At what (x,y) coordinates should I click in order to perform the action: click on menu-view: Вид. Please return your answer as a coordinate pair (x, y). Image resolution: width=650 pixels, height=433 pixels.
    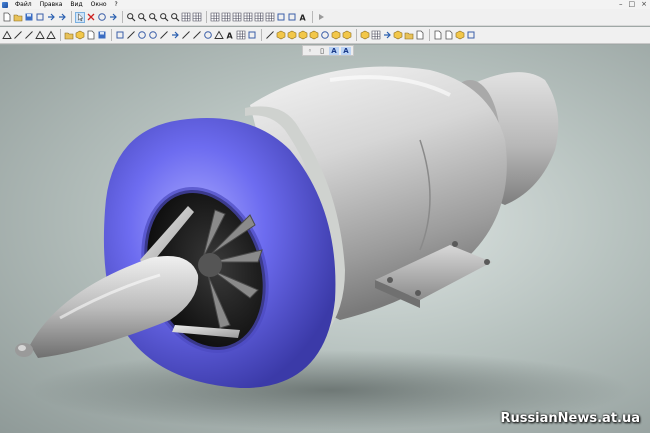
    Looking at the image, I should click on (76, 4).